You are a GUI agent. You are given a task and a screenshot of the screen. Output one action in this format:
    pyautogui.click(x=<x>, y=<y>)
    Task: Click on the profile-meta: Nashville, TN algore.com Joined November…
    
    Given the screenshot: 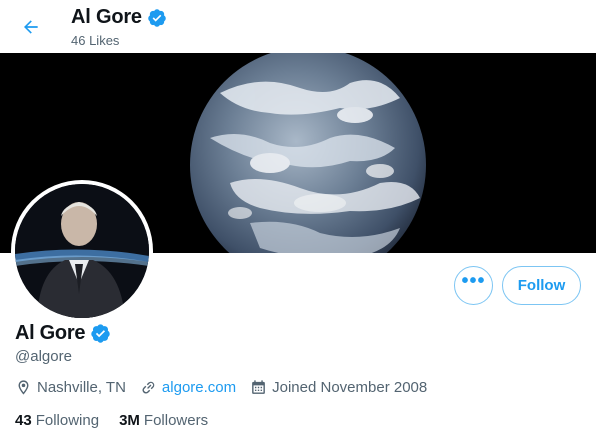 What is the action you would take?
    pyautogui.click(x=228, y=387)
    